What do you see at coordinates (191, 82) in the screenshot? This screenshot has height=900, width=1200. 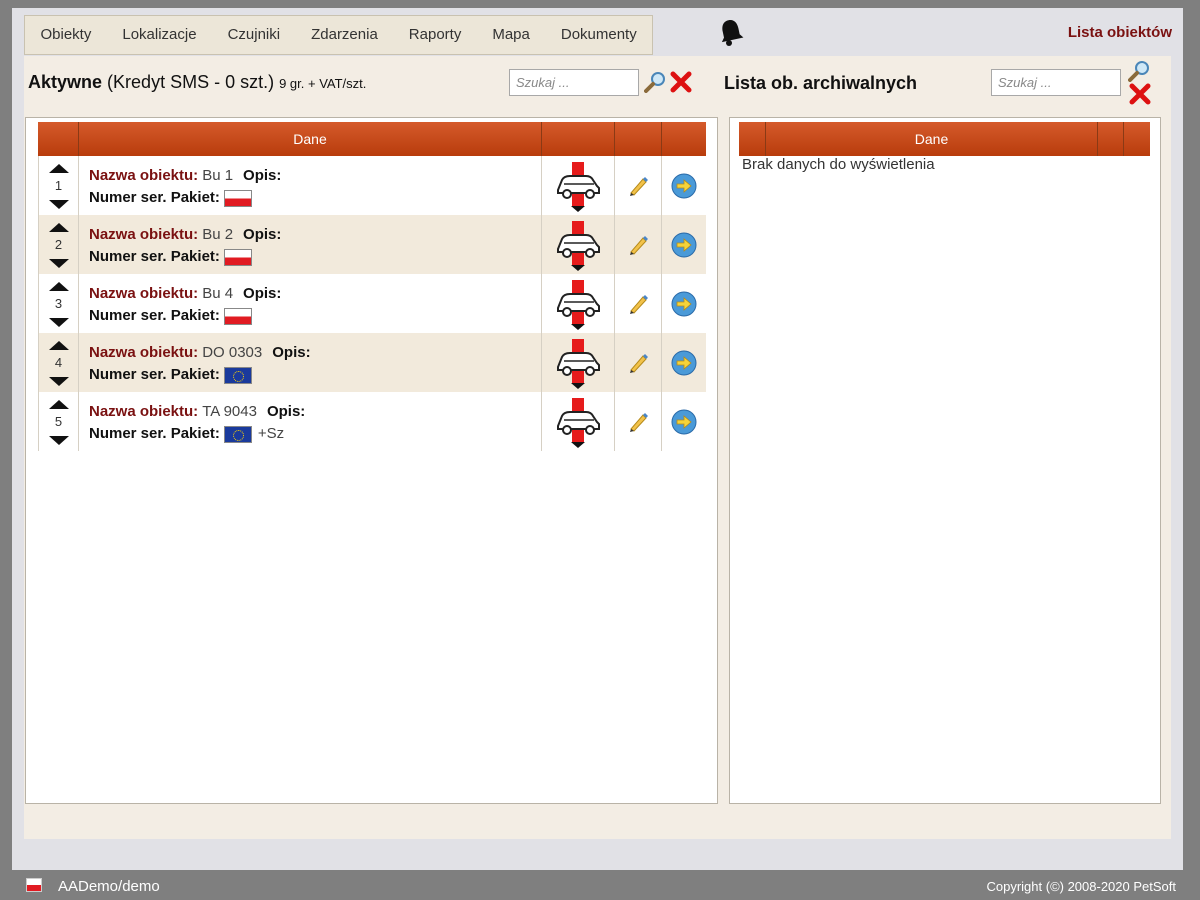 I see `active-title-credit: (Kredyt SMS - 0 szt.)` at bounding box center [191, 82].